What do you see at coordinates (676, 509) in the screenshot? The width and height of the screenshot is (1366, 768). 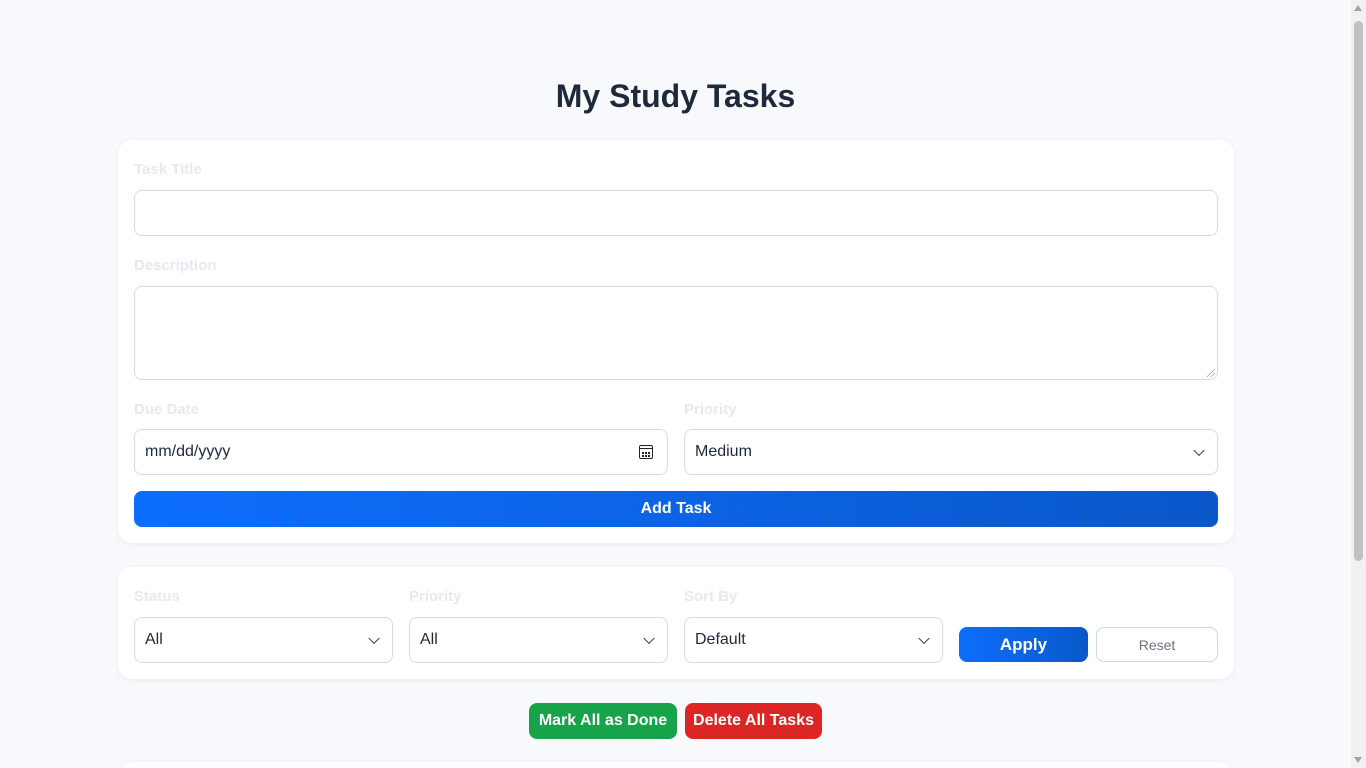 I see `add-task-button: Add Task` at bounding box center [676, 509].